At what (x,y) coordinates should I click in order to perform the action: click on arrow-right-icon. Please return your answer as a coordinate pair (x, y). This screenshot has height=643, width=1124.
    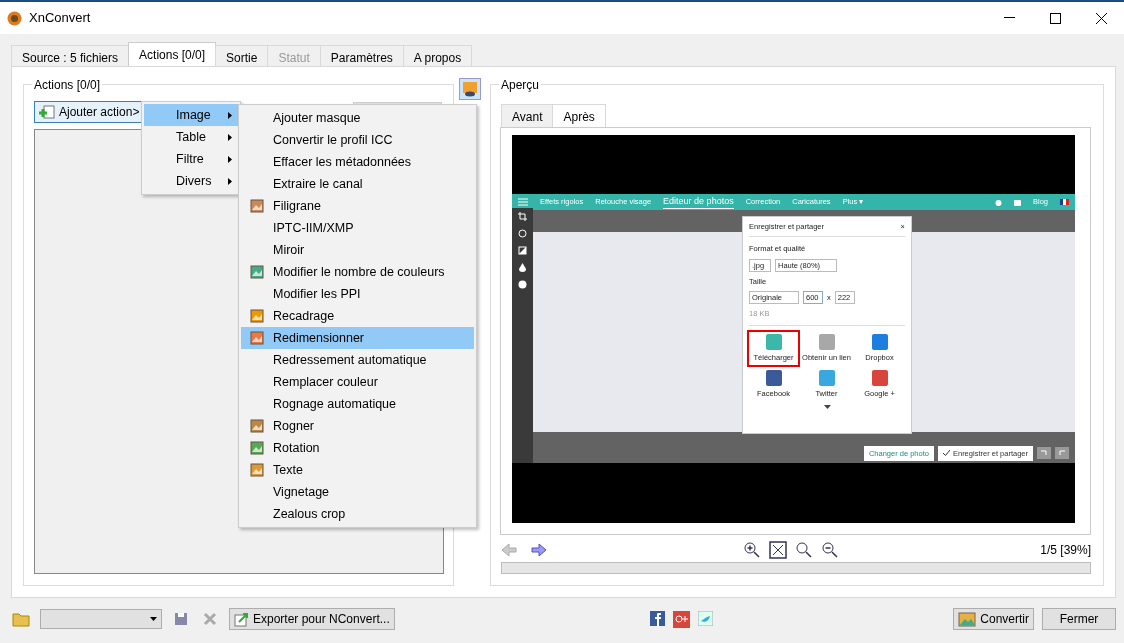
    Looking at the image, I should click on (539, 550).